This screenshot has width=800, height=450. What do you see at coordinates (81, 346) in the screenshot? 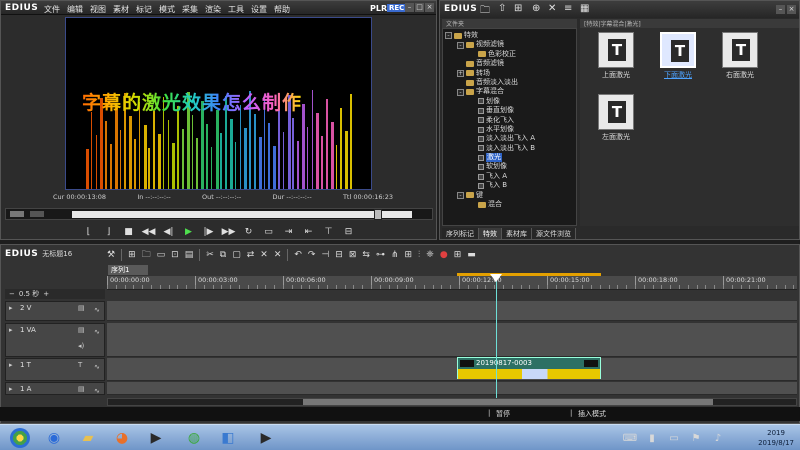
I see `speaker-icon: ◂)` at bounding box center [81, 346].